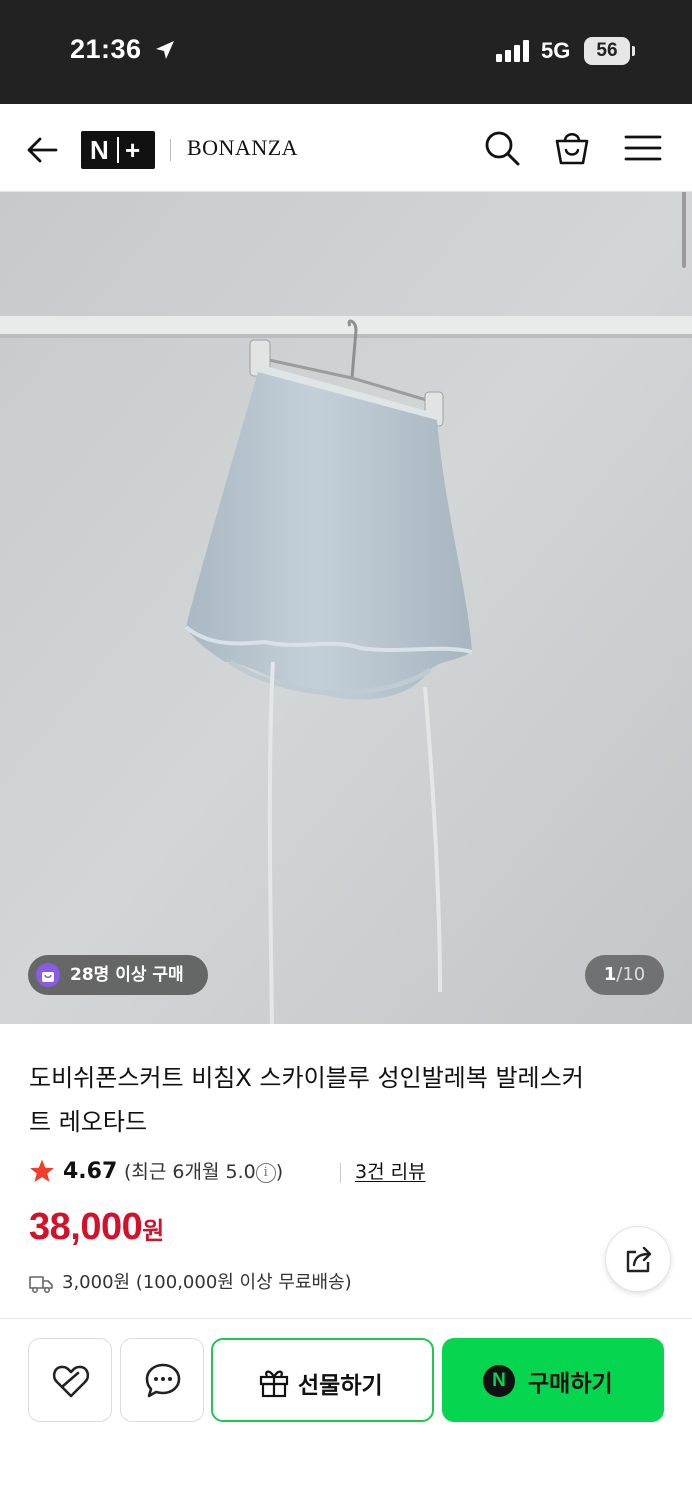 This screenshot has height=1500, width=692. I want to click on price-unit: 원, so click(153, 1231).